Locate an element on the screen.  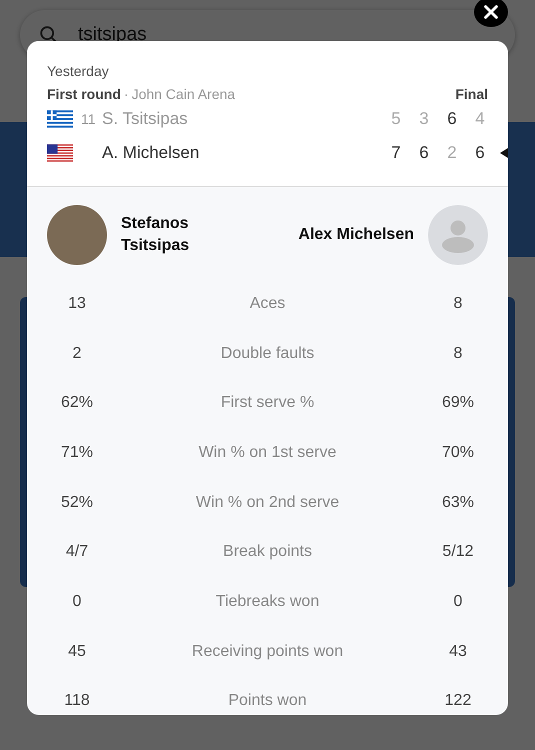
set-score: 3 is located at coordinates (424, 119).